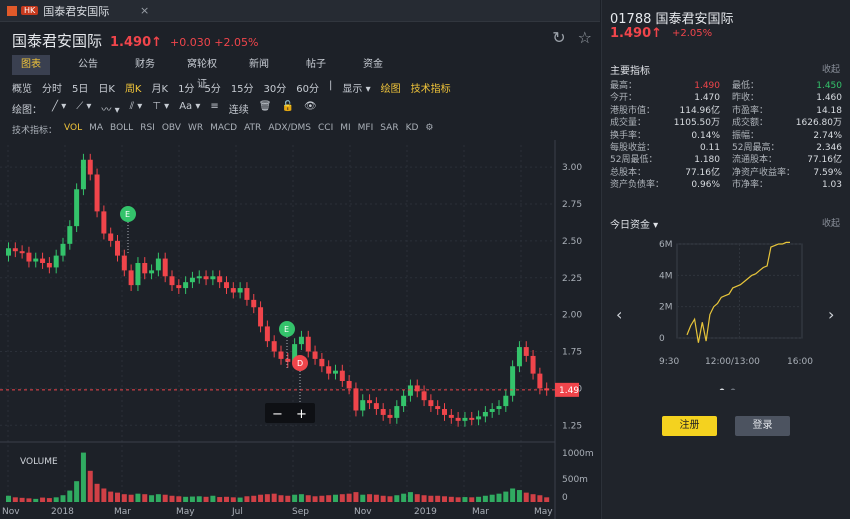  What do you see at coordinates (133, 87) in the screenshot?
I see `period-4: 周K` at bounding box center [133, 87].